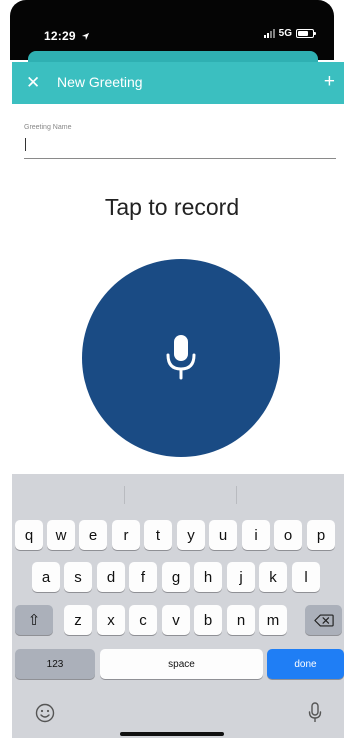 The height and width of the screenshot is (738, 344). I want to click on status-indicators: 5G, so click(289, 33).